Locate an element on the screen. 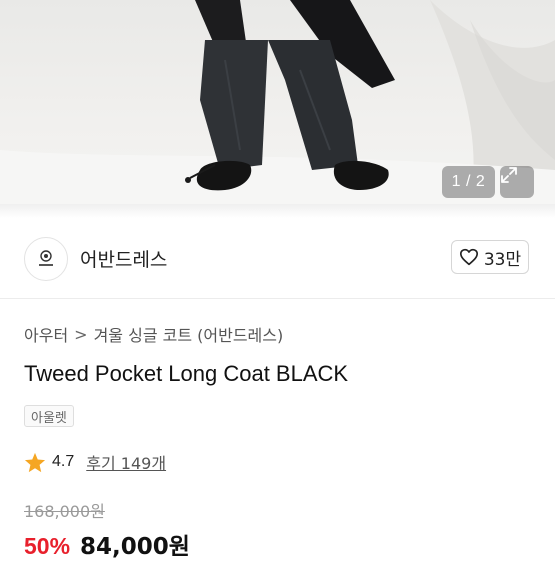 This screenshot has width=555, height=561. star-icon is located at coordinates (35, 462).